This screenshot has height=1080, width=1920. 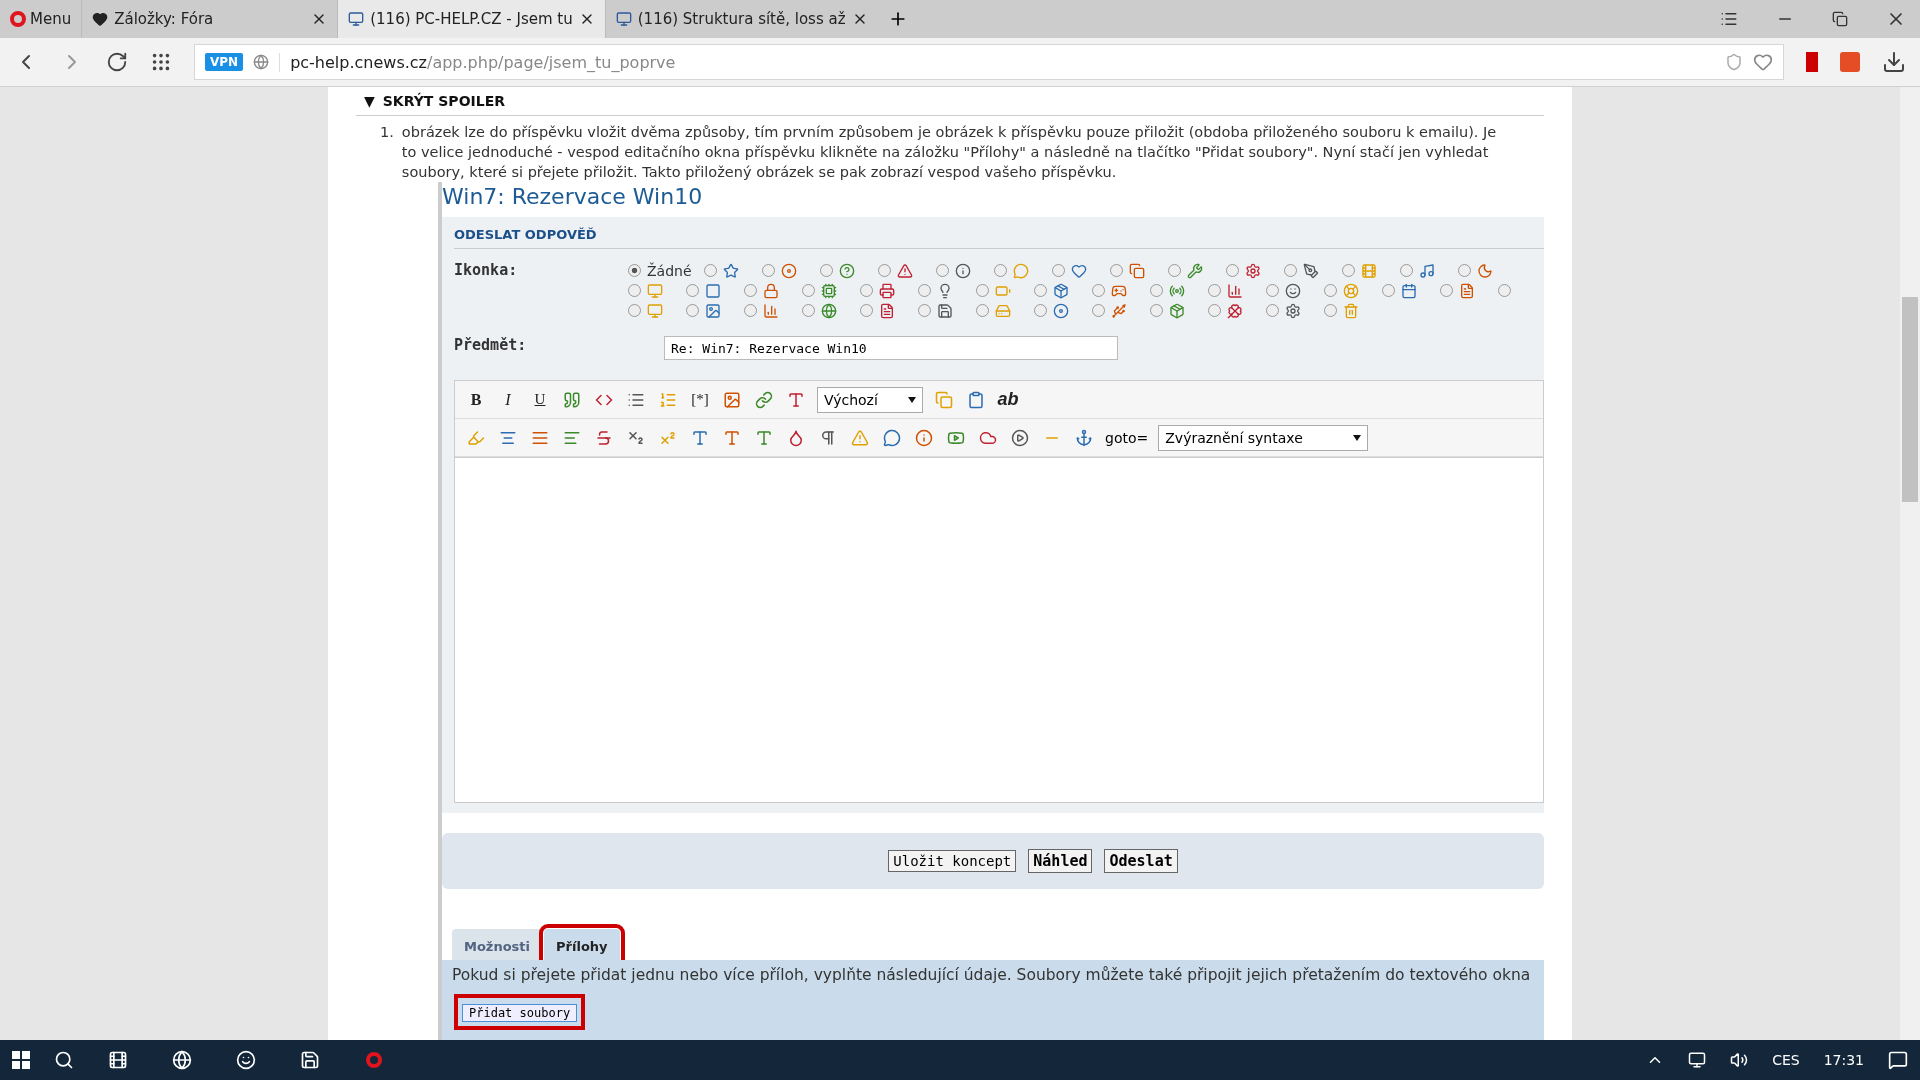 What do you see at coordinates (1843, 1060) in the screenshot?
I see `clock: 17:31` at bounding box center [1843, 1060].